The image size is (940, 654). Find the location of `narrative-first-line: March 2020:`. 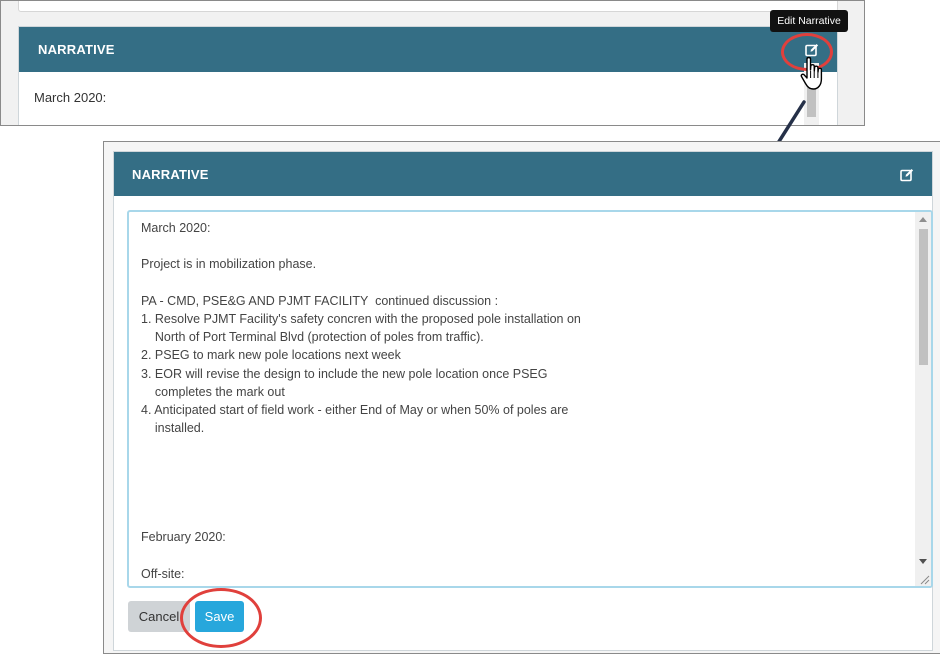

narrative-first-line: March 2020: is located at coordinates (70, 97).